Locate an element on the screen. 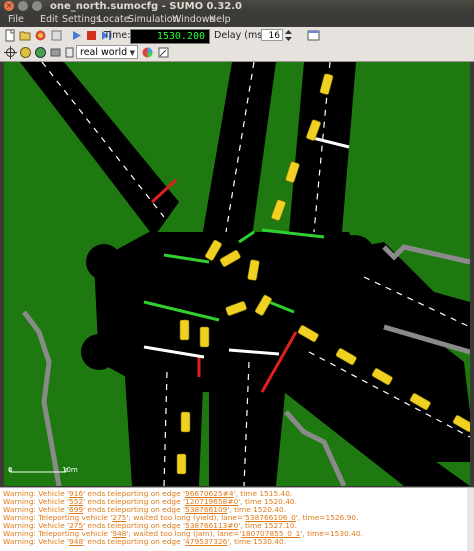  scale-start: 0 is located at coordinates (10, 470).